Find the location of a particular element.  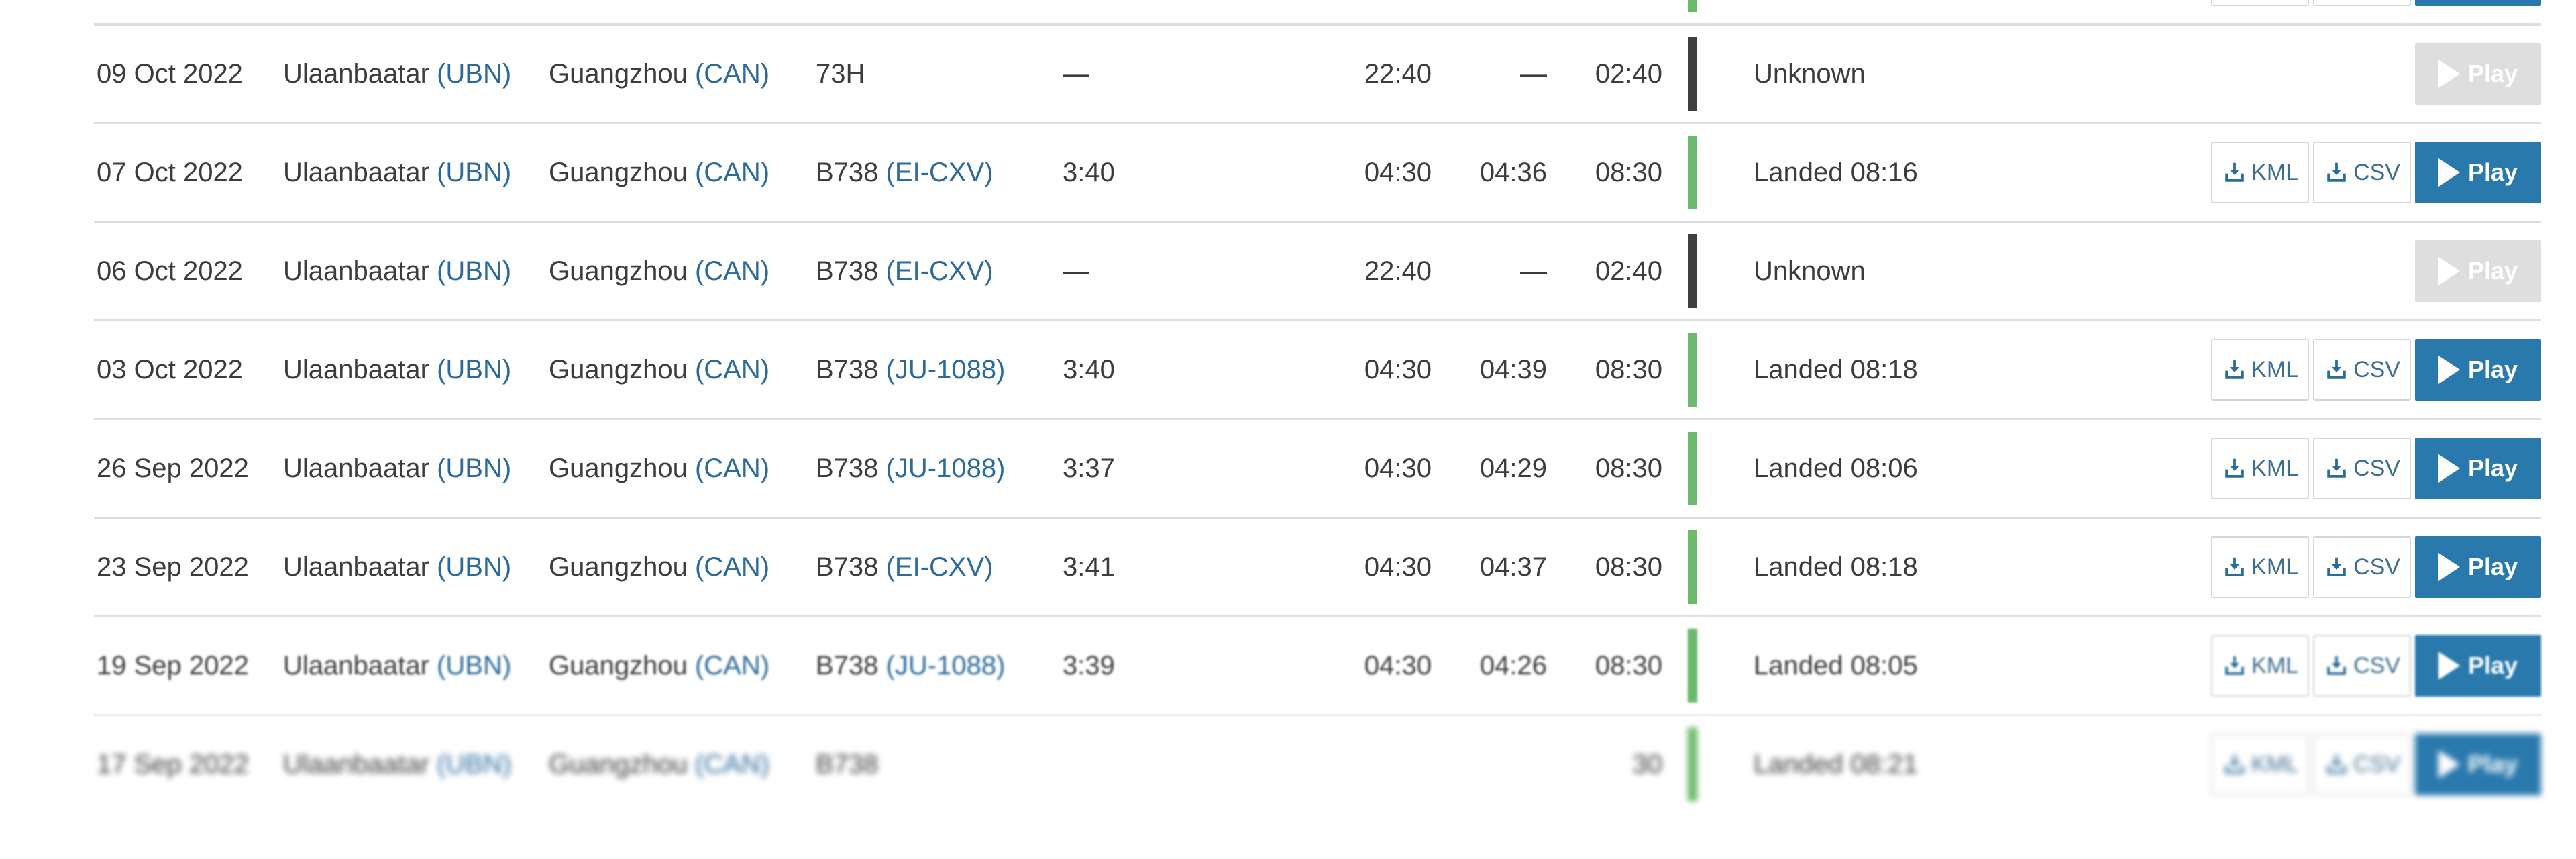

cell-date: 07 Oct 2022 is located at coordinates (178, 172).